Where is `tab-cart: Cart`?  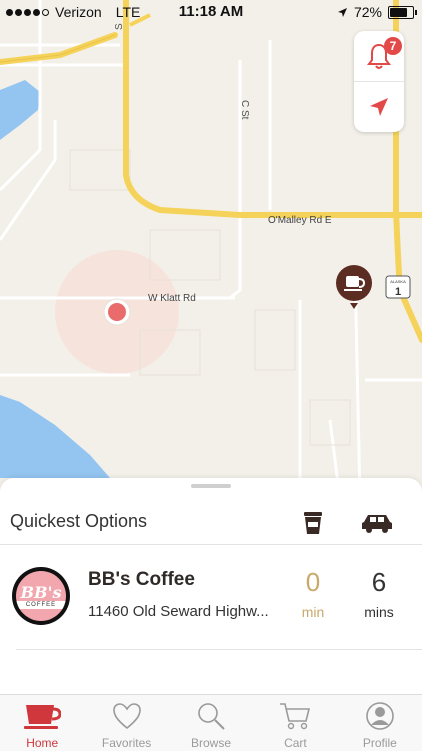 tab-cart: Cart is located at coordinates (295, 723).